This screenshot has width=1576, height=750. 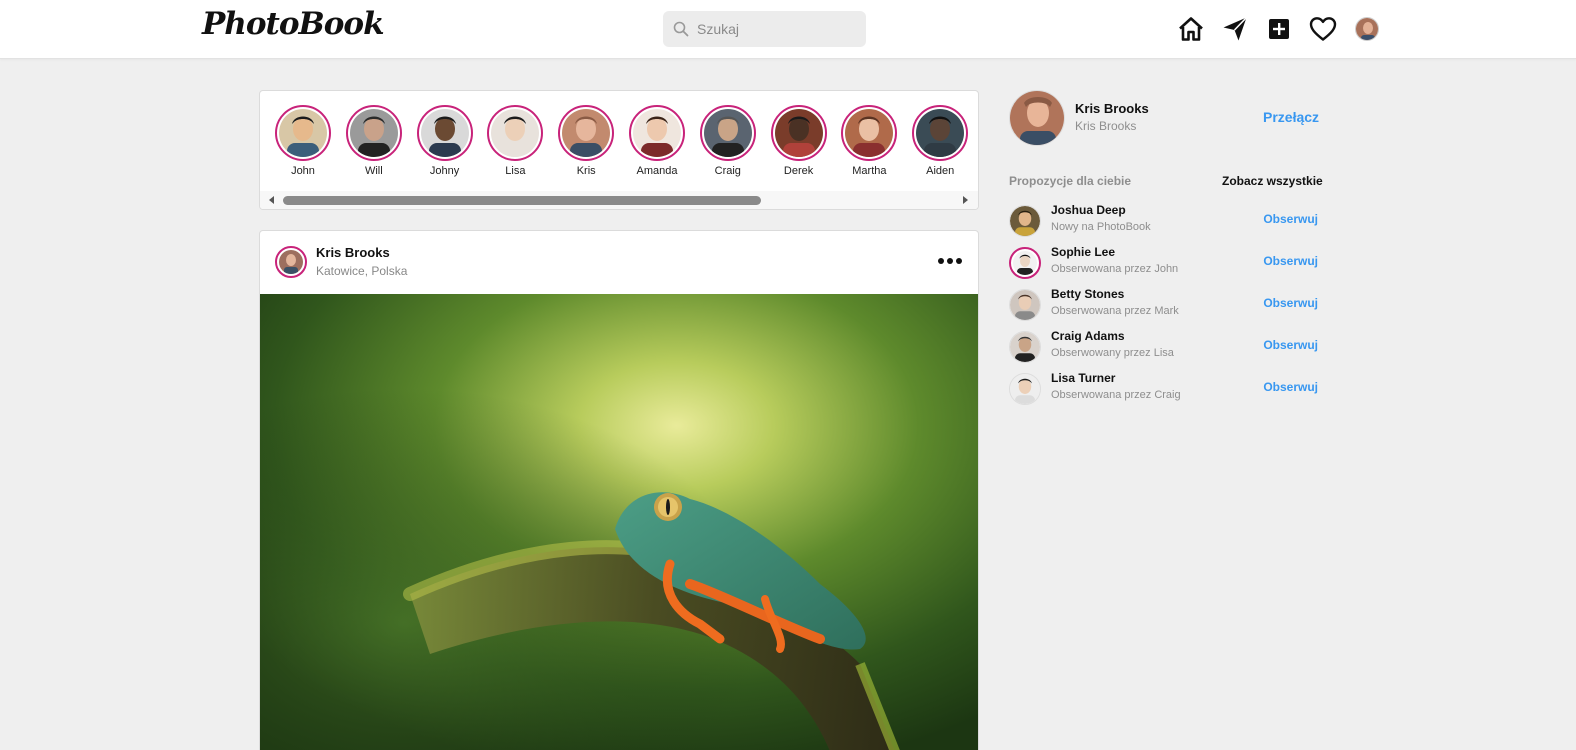 I want to click on story-item: Kris, so click(x=586, y=141).